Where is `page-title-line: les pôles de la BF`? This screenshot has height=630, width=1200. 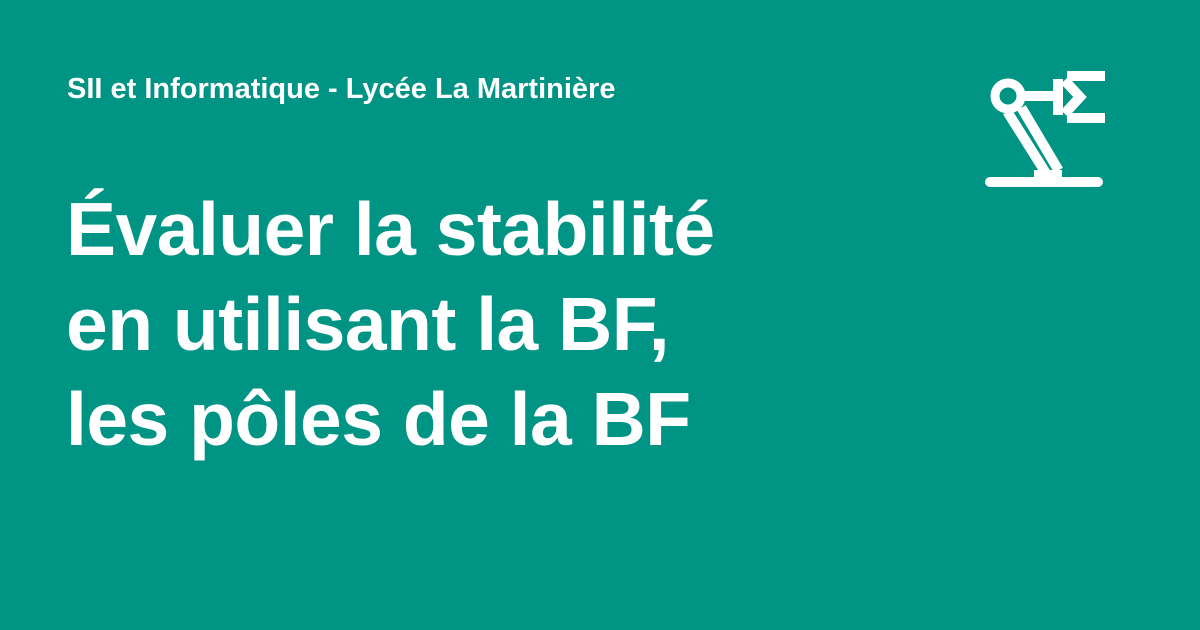 page-title-line: les pôles de la BF is located at coordinates (378, 419).